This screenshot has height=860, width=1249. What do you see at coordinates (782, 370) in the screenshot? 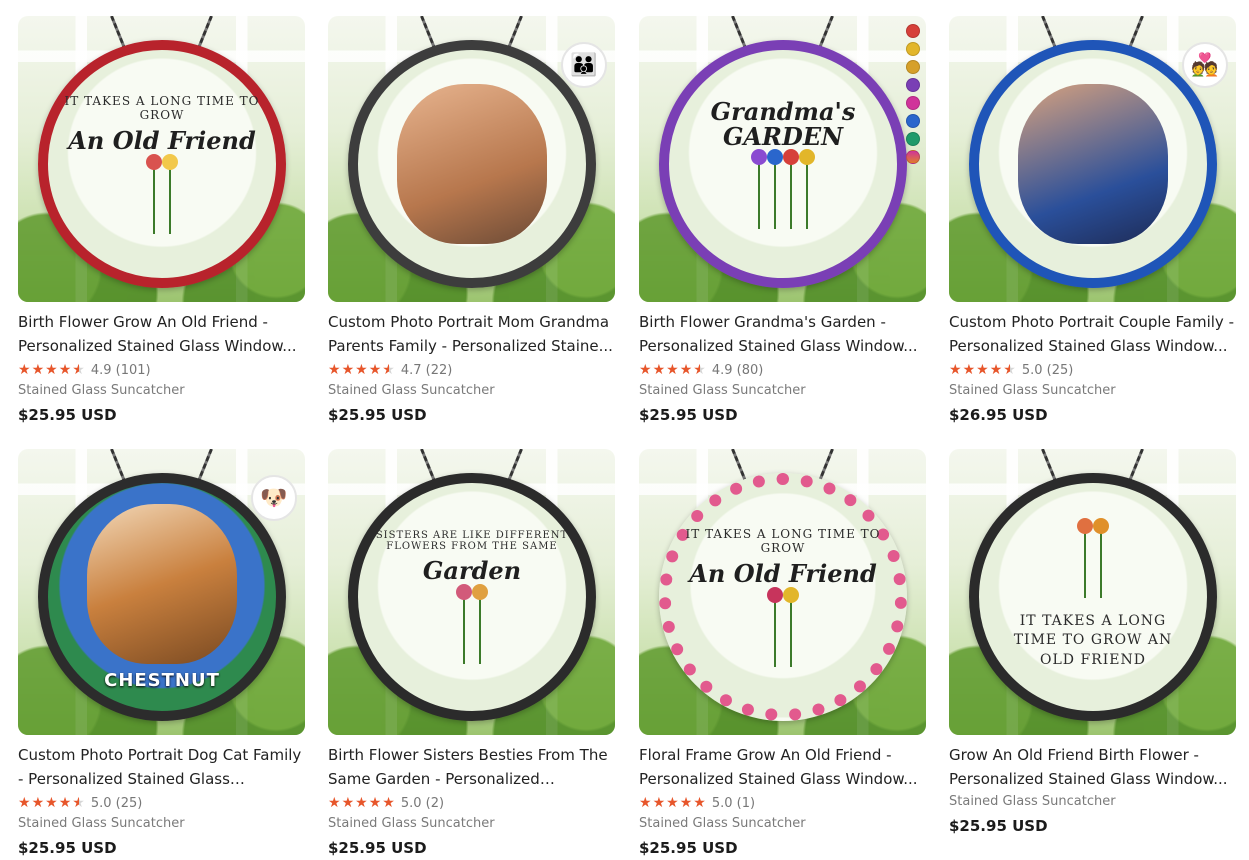
I see `product-rating: ★ ★ ★ ★ ★ 4.9 (80)` at bounding box center [782, 370].